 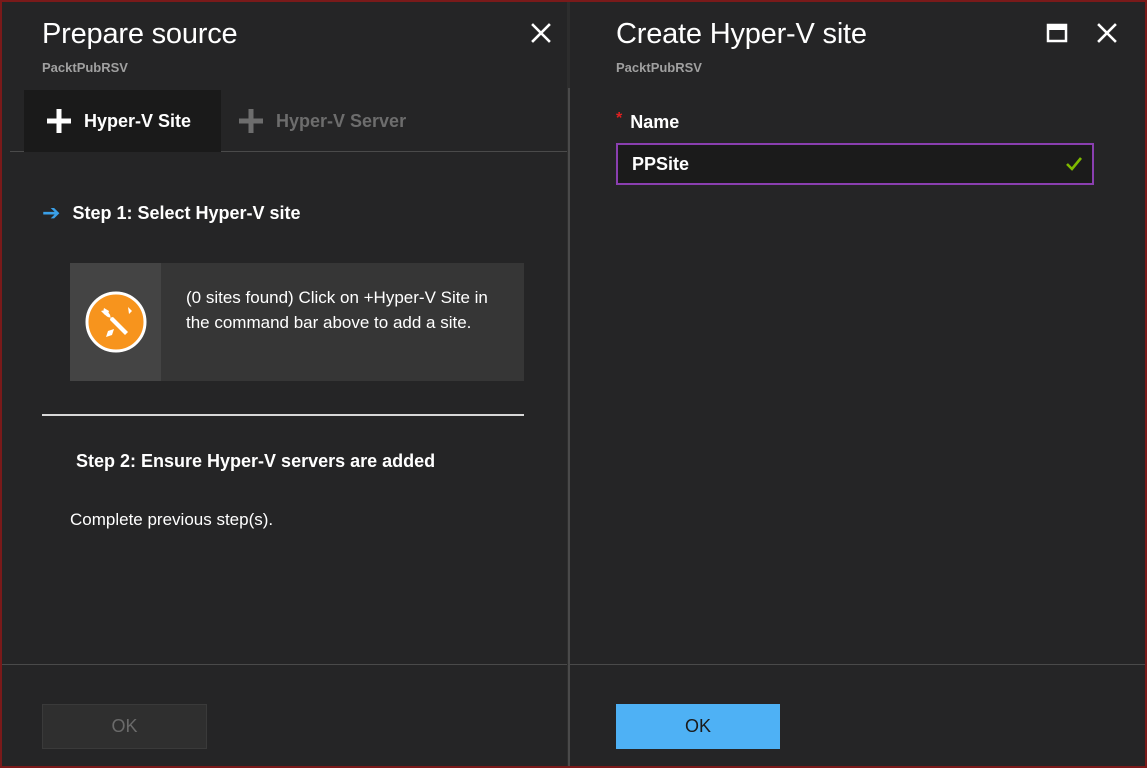 I want to click on info-icon-box, so click(x=115, y=322).